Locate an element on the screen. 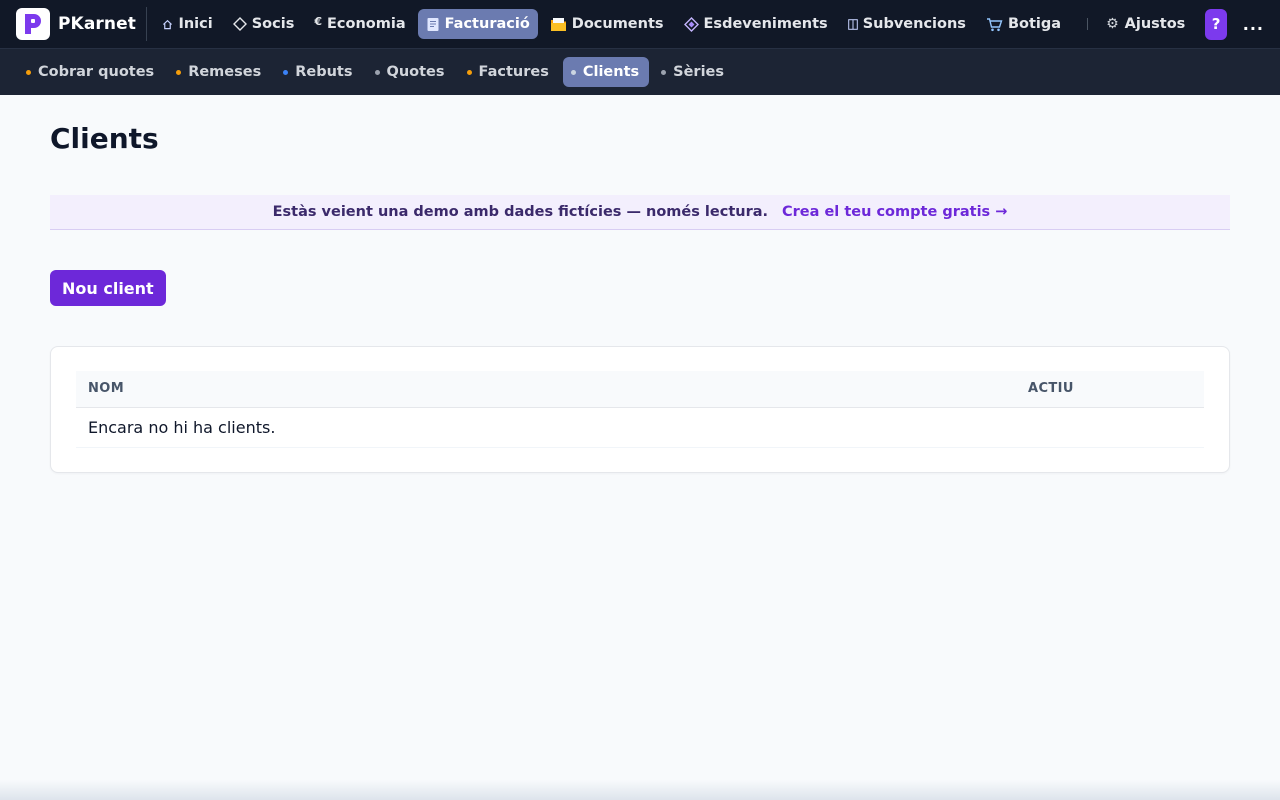  gear-icon: ⚙ is located at coordinates (1112, 24).